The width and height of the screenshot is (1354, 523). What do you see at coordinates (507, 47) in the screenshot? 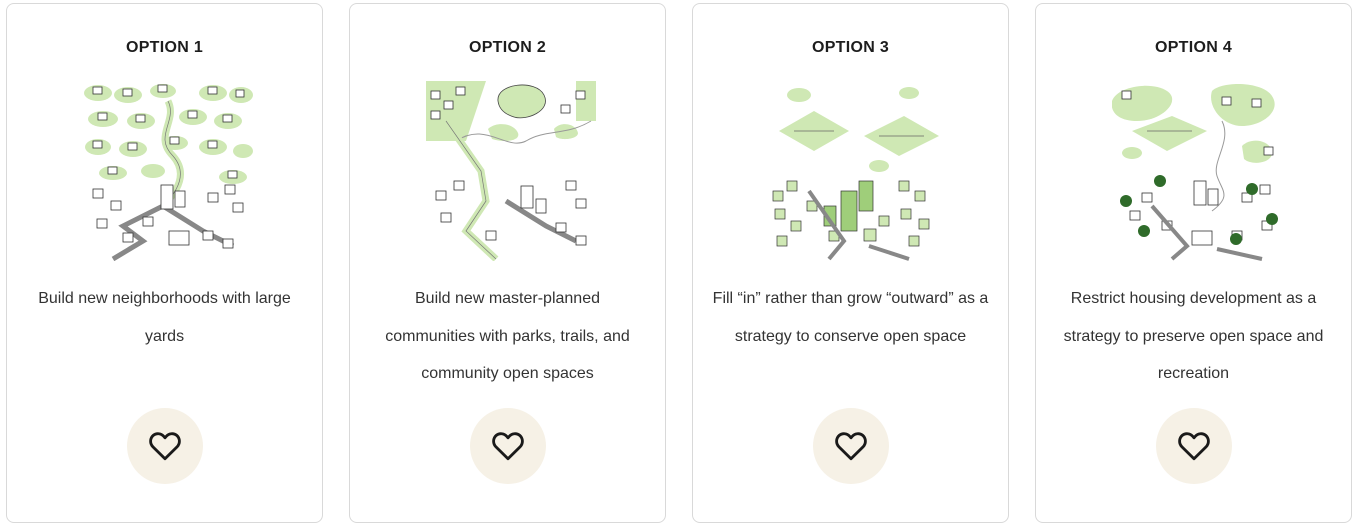
I see `option-title: OPTION 2` at bounding box center [507, 47].